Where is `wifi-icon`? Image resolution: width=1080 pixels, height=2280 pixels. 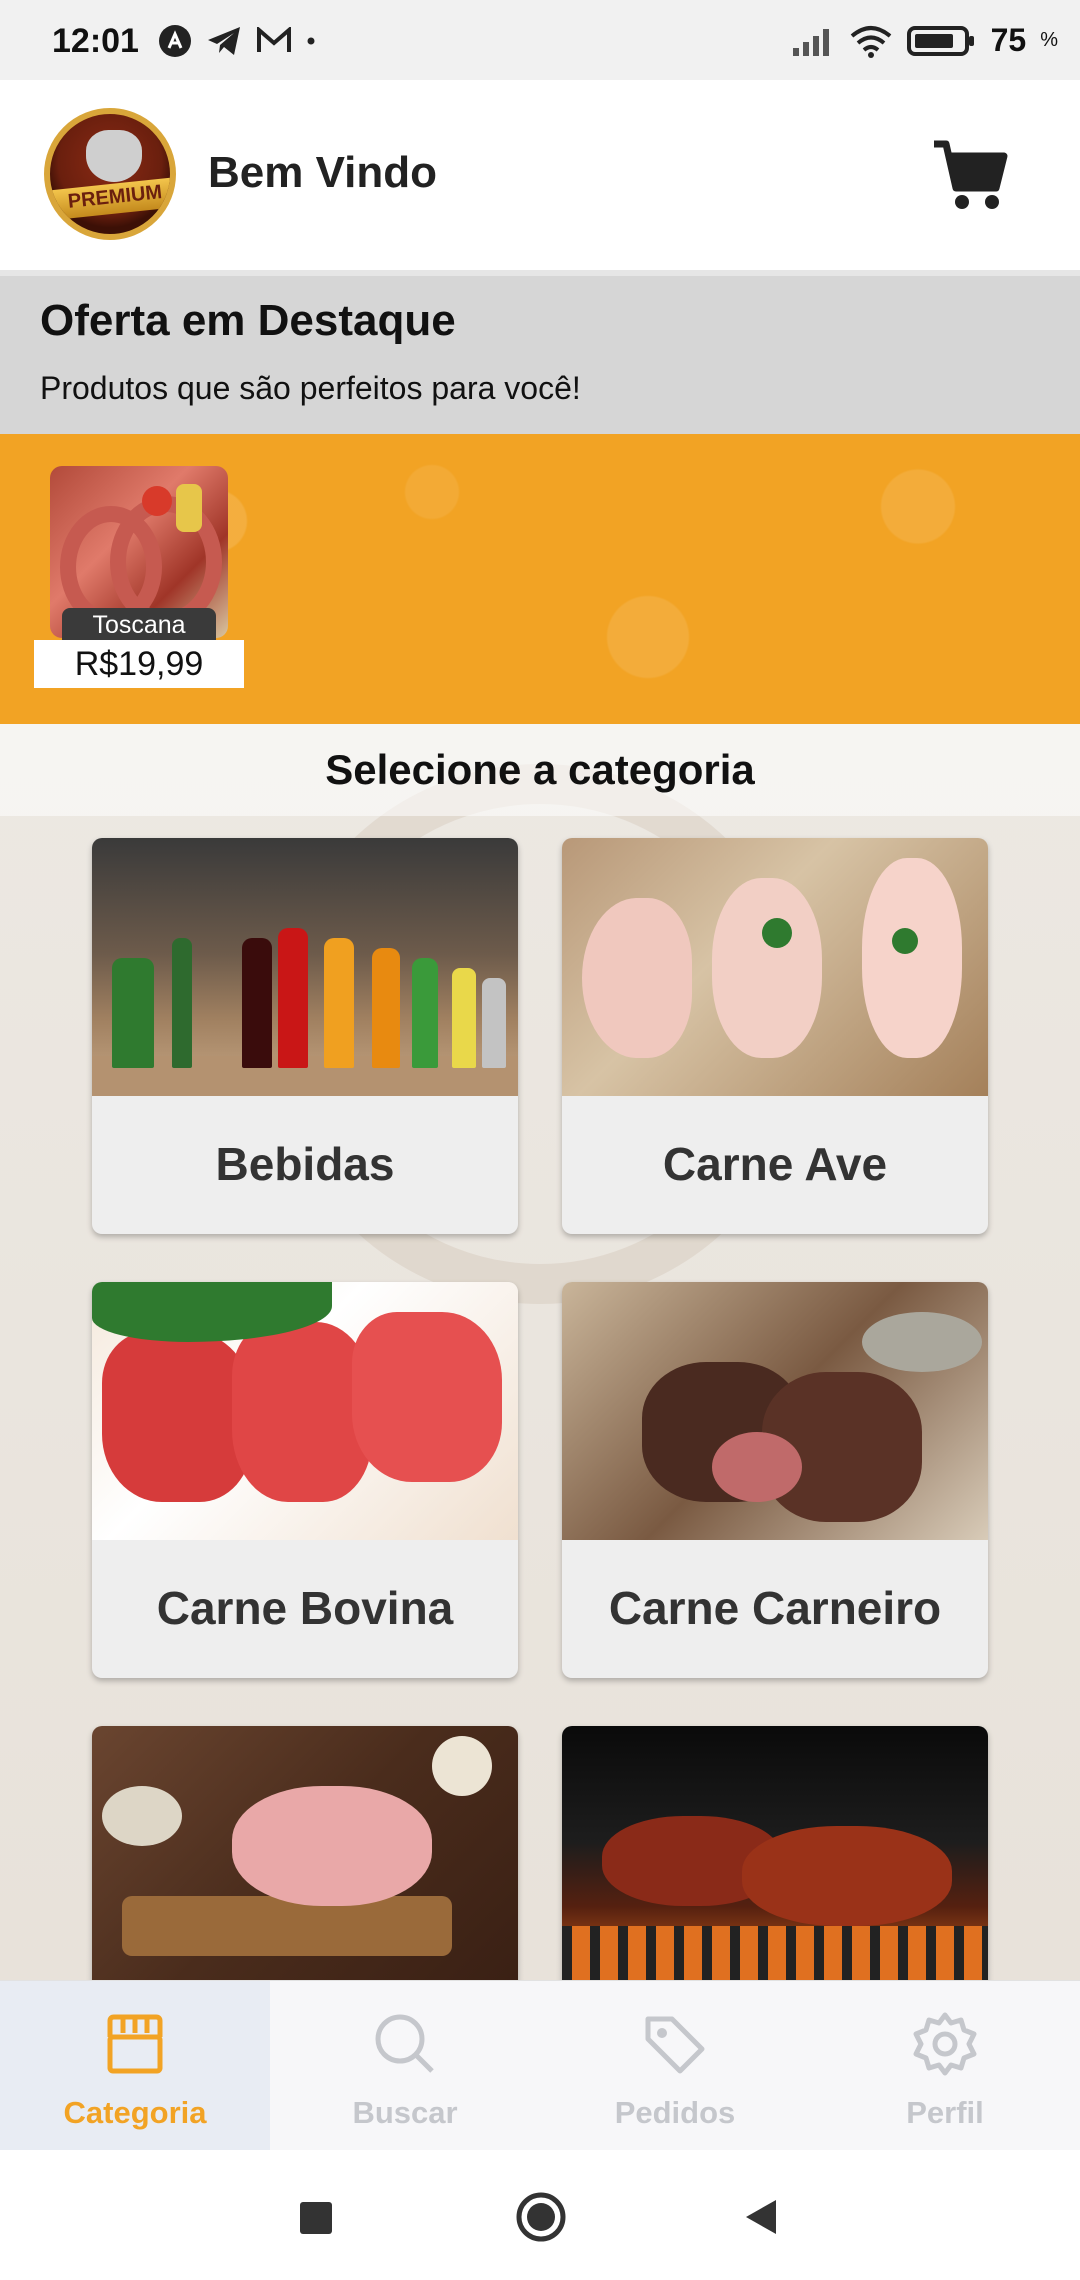 wifi-icon is located at coordinates (870, 41).